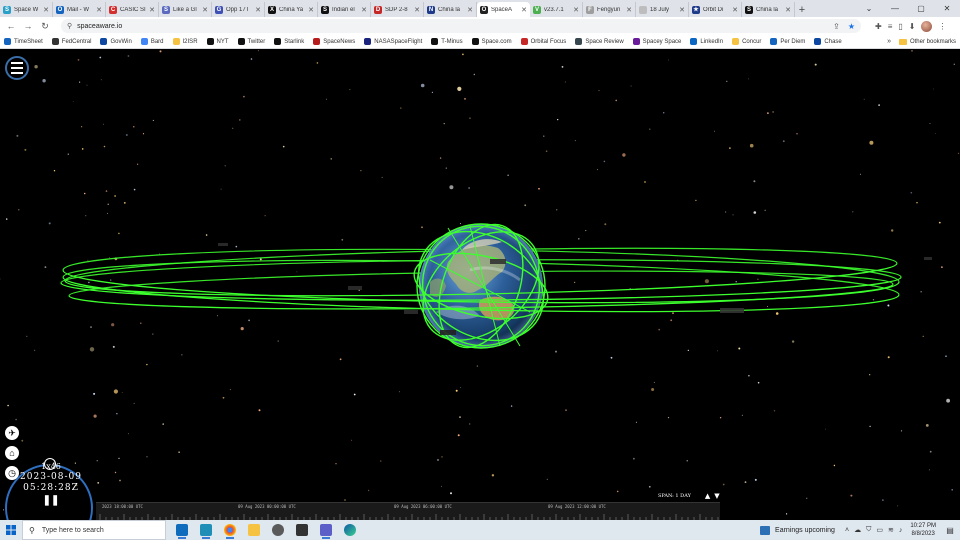 The height and width of the screenshot is (540, 960). What do you see at coordinates (28, 26) in the screenshot?
I see `forward-button: →` at bounding box center [28, 26].